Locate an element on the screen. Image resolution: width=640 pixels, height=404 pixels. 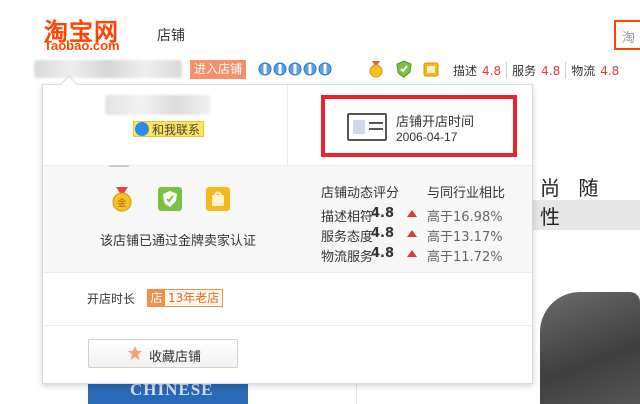
contact-seller-button: 和我联系 is located at coordinates (169, 129).